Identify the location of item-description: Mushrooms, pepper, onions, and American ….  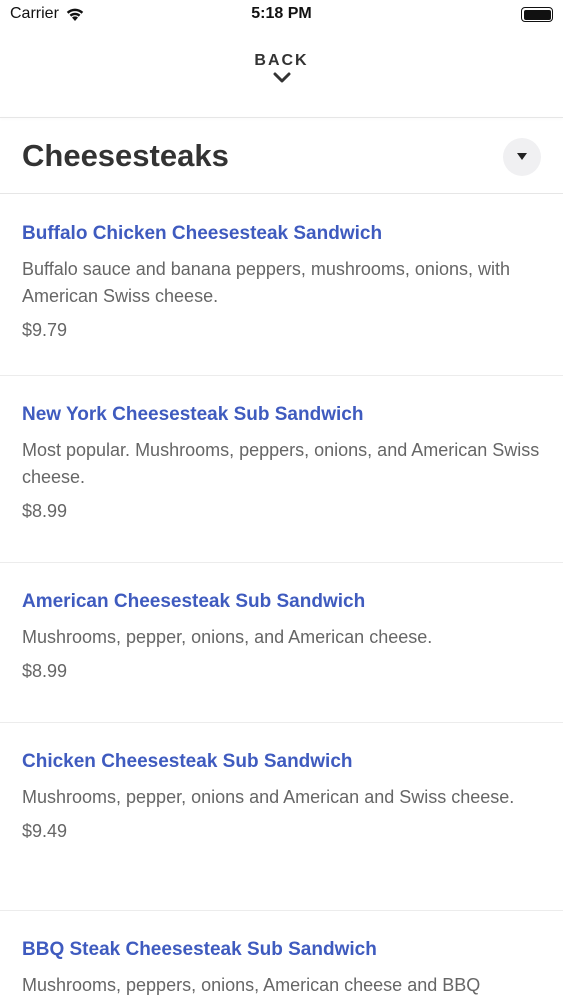
(227, 637).